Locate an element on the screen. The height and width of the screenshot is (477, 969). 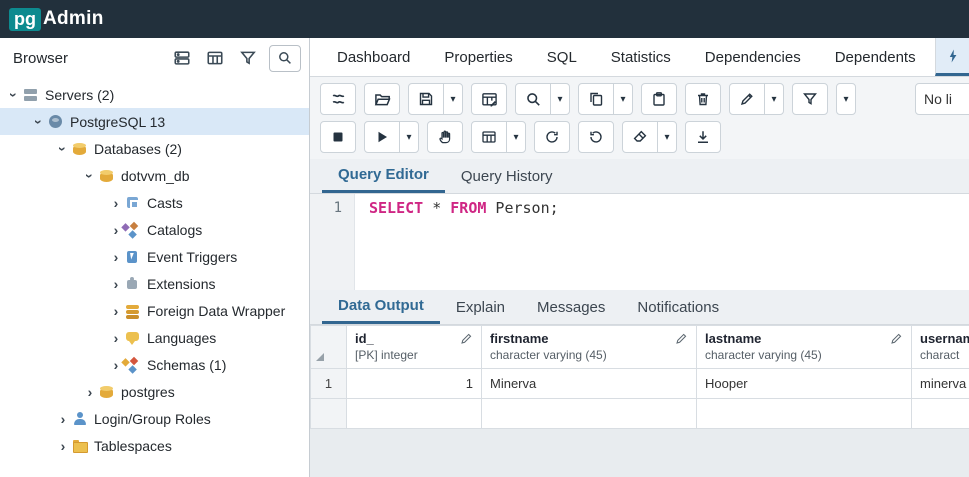
tree-item-tablespaces: › Tablespaces is located at coordinates (154, 445).